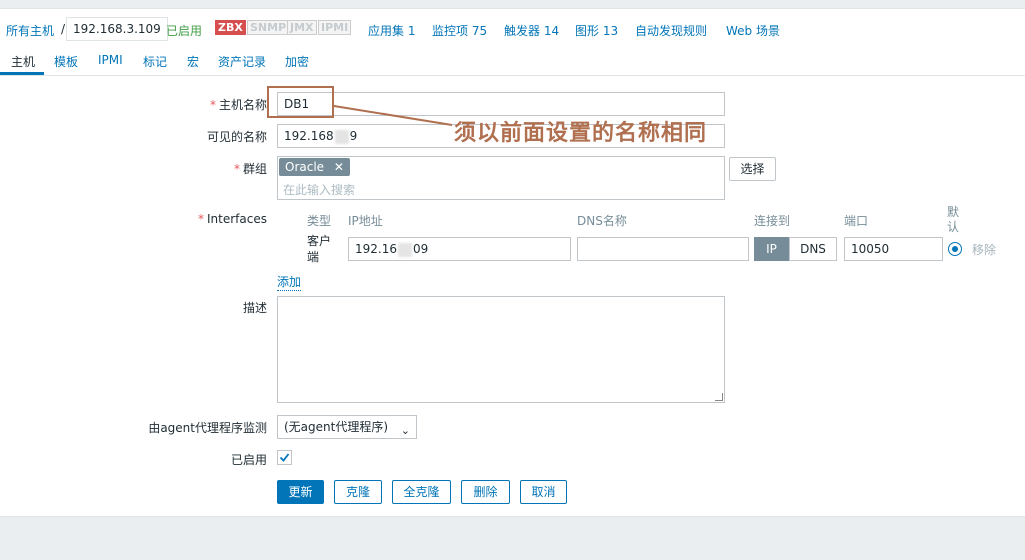  Describe the element at coordinates (335, 27) in the screenshot. I see `ipmi-badge: IPMI` at that location.